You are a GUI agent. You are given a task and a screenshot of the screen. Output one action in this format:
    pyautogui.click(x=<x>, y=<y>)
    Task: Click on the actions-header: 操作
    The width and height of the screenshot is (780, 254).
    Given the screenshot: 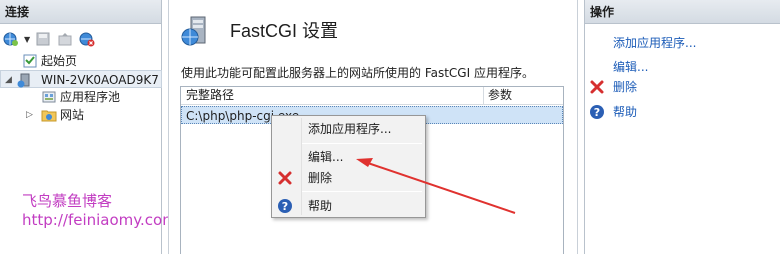 What is the action you would take?
    pyautogui.click(x=682, y=12)
    